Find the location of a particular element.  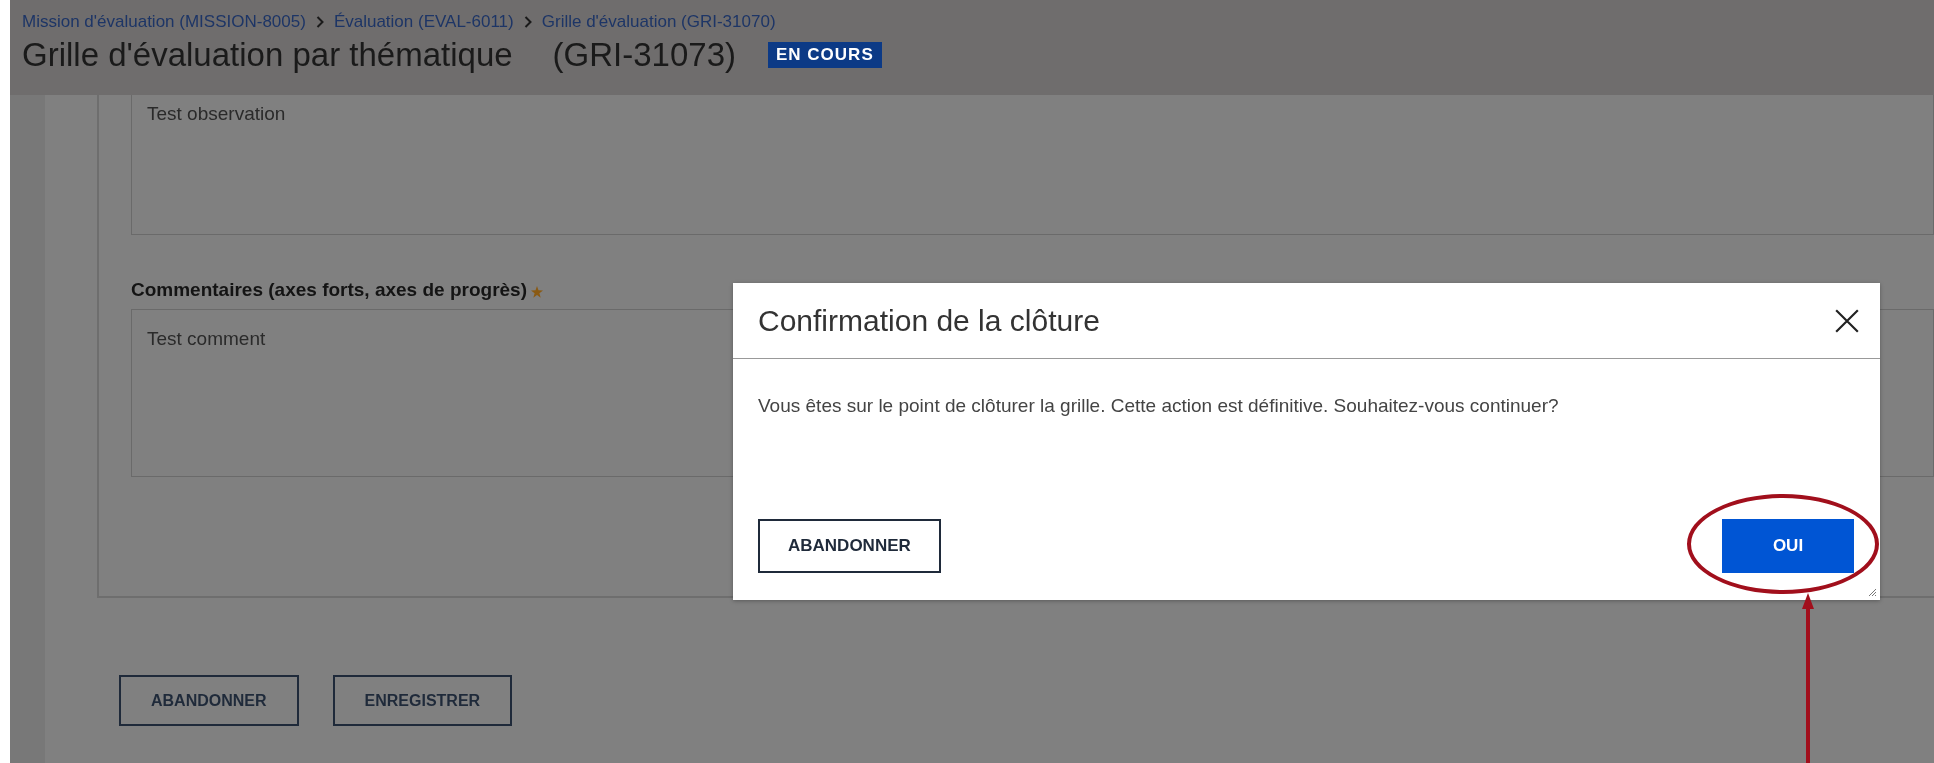

dialog-button: OUI is located at coordinates (1788, 546).